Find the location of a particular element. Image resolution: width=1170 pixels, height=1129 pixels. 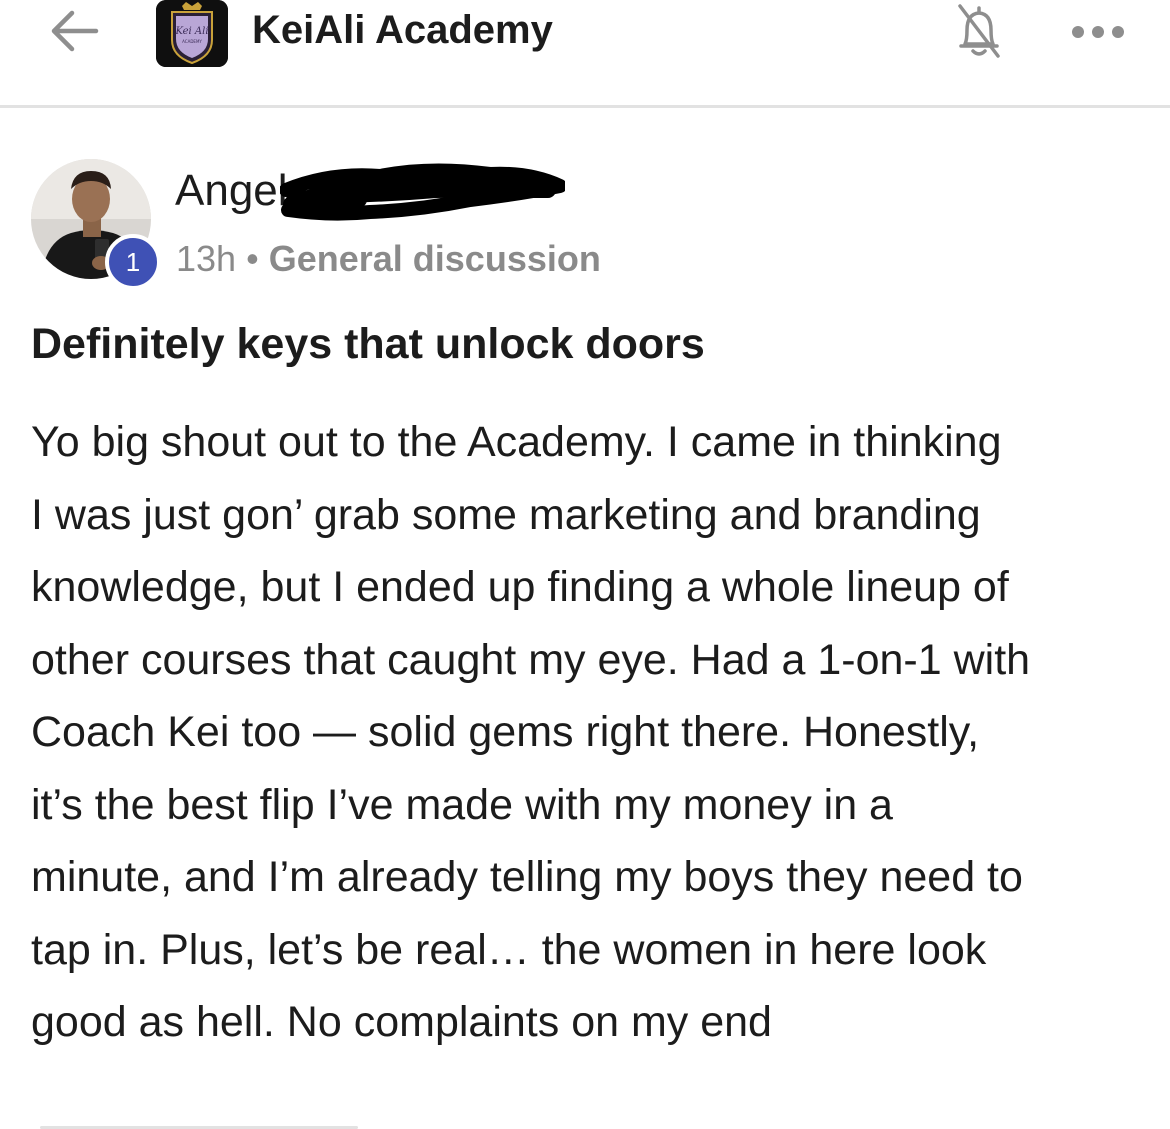

notification-toggle-button is located at coordinates (979, 31).